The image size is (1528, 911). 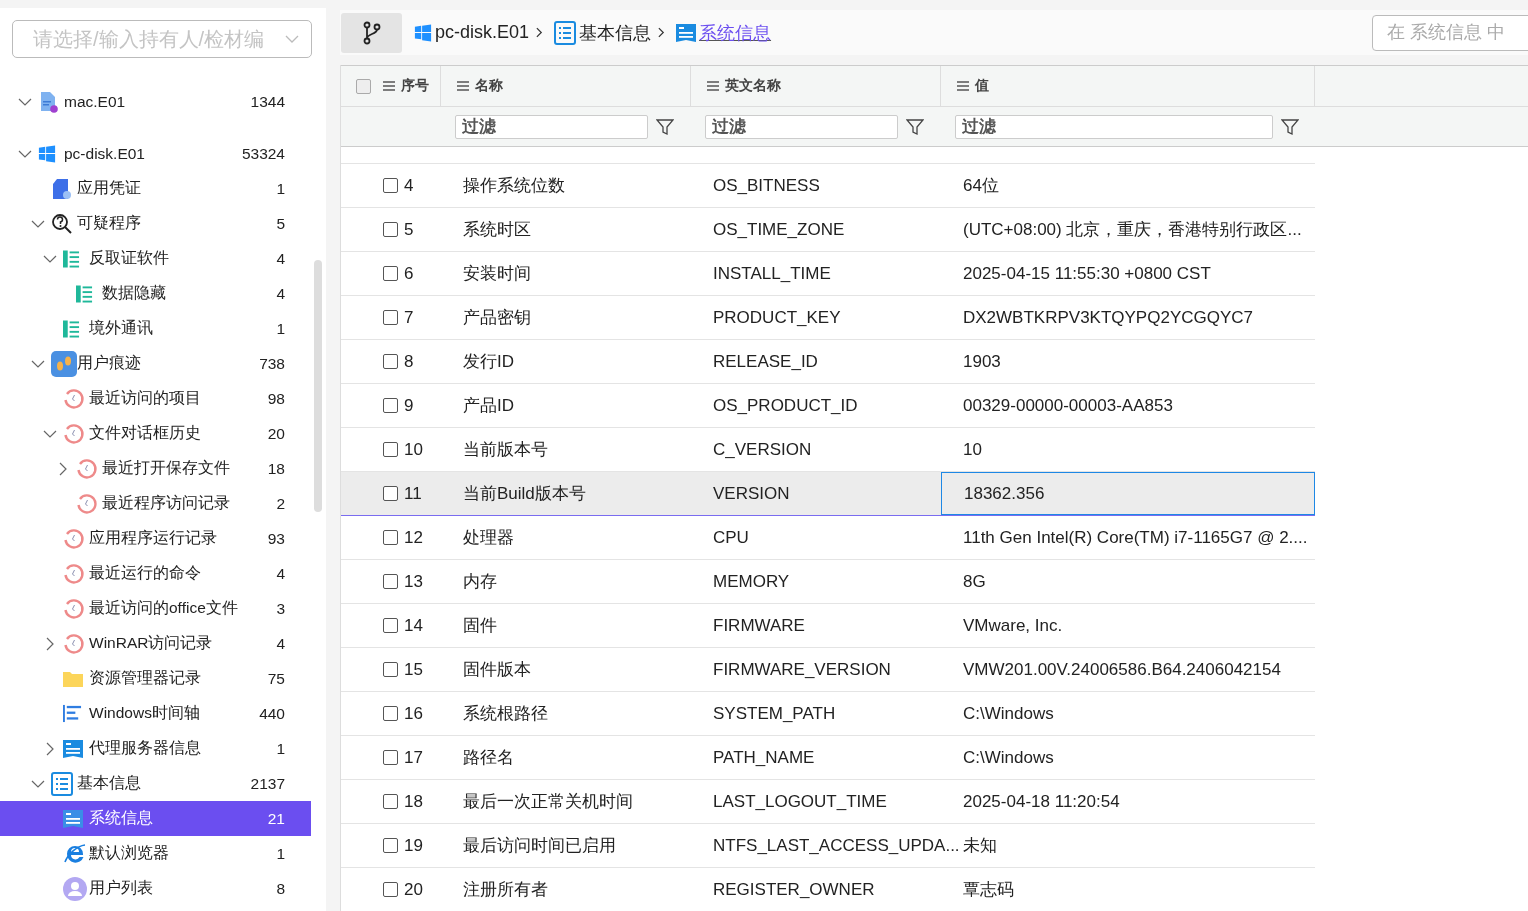 I want to click on tree-item: 最近访问的office文件 3, so click(x=155, y=608).